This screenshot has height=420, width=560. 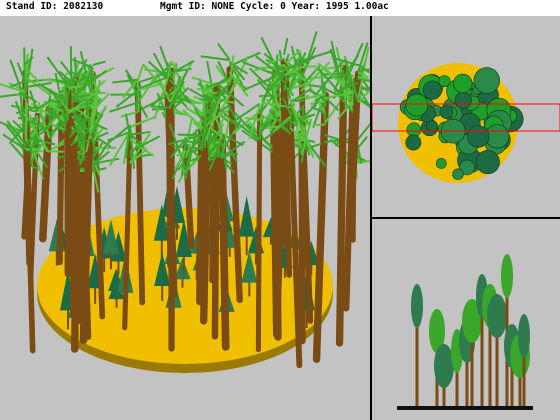 I want to click on management-info-label: Mgmt ID: NONE Cycle: 0 Year: 1995 1.00ac, so click(x=274, y=6).